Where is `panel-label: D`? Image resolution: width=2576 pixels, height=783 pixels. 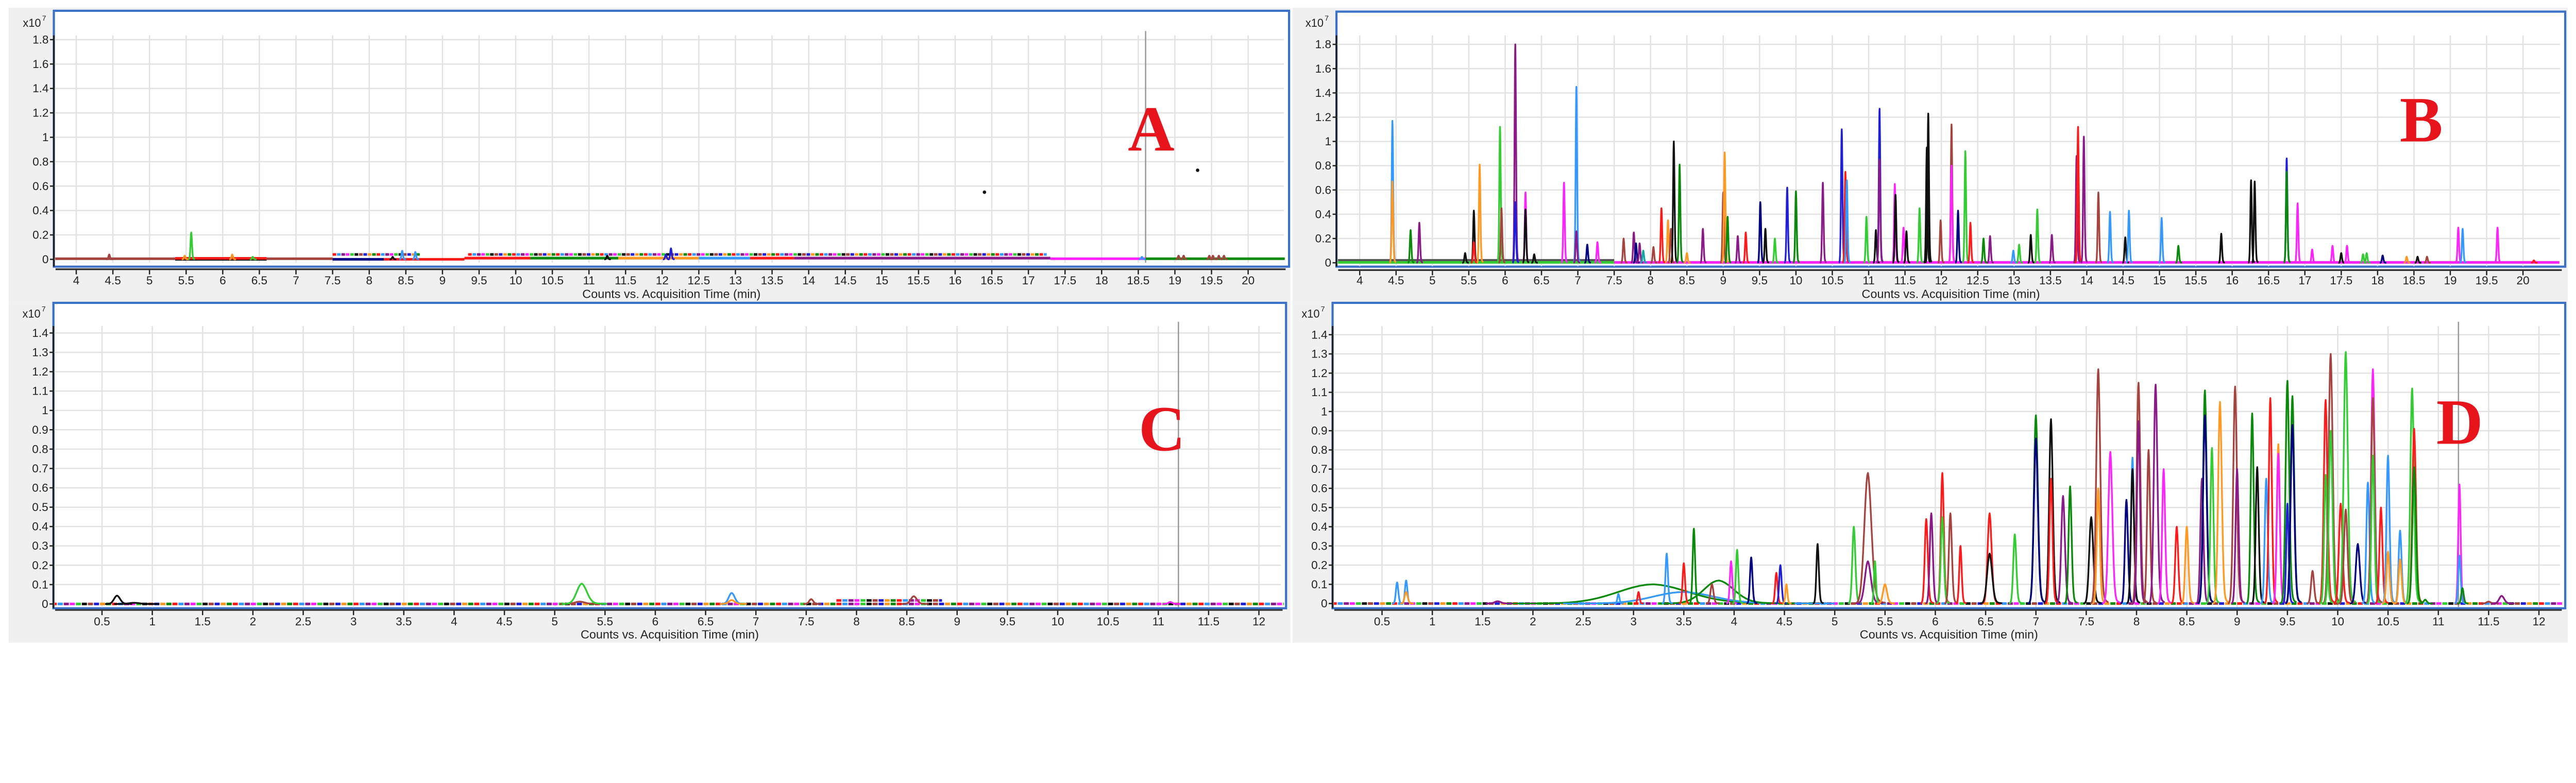 panel-label: D is located at coordinates (2459, 422).